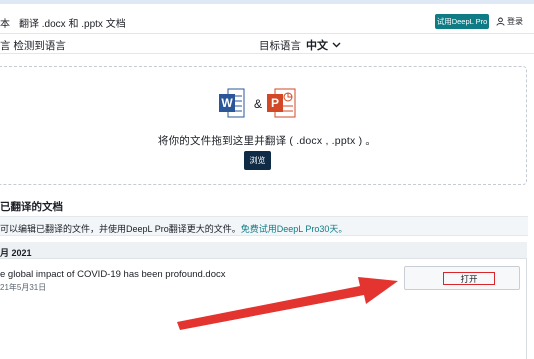 This screenshot has height=359, width=534. I want to click on login-label: 登录, so click(515, 21).